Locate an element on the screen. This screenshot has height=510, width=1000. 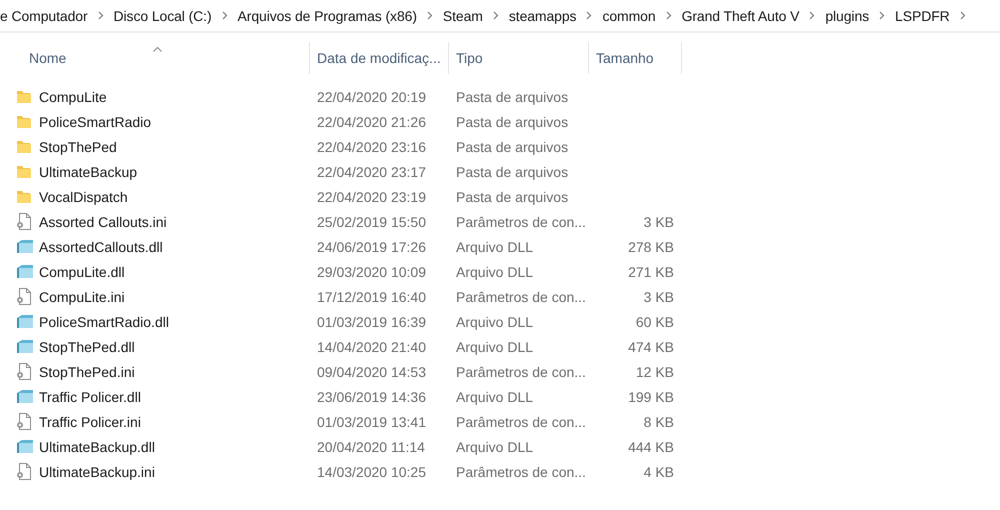
breadcrumb-item: Grand Theft Auto V is located at coordinates (741, 15).